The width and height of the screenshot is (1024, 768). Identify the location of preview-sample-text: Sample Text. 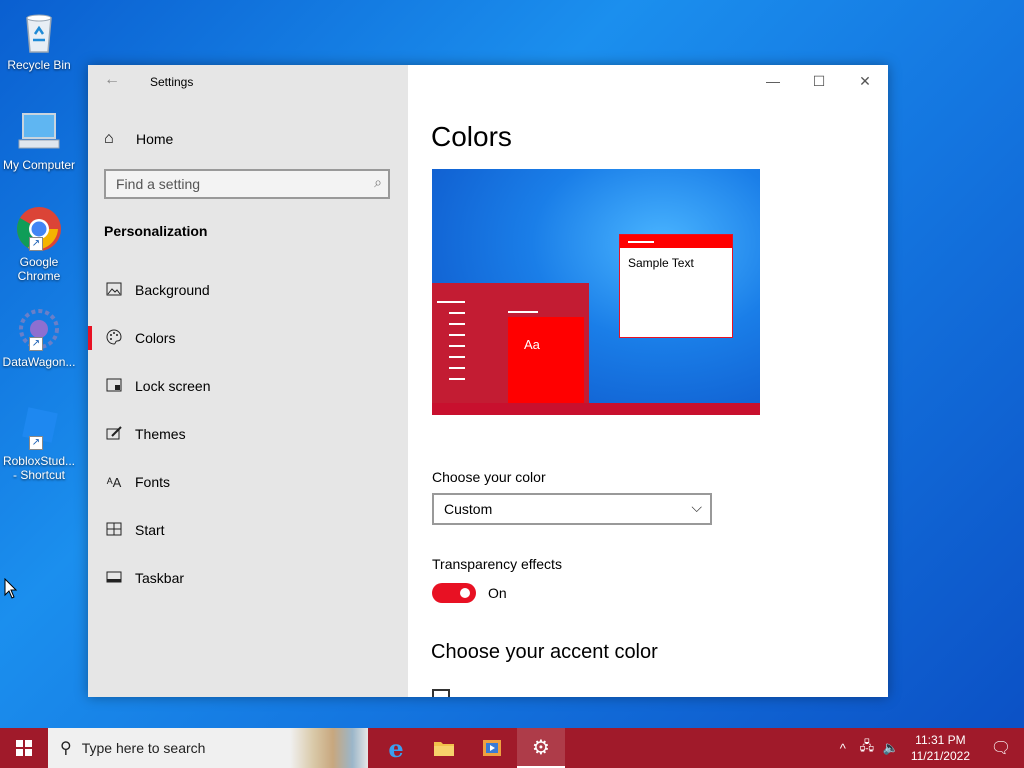
(661, 263).